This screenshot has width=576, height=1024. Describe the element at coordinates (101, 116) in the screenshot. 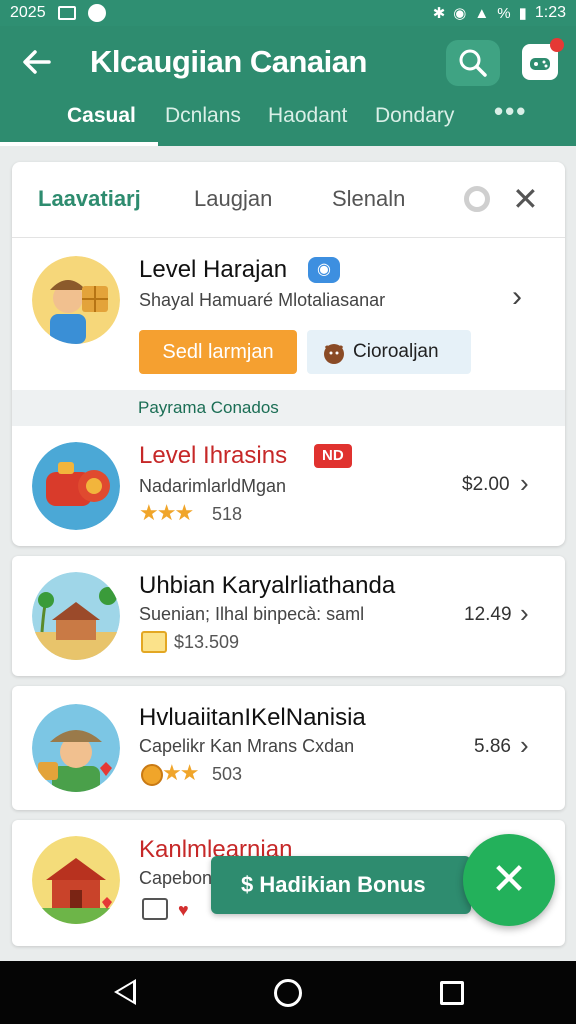

I see `tab-casual: Casual` at that location.